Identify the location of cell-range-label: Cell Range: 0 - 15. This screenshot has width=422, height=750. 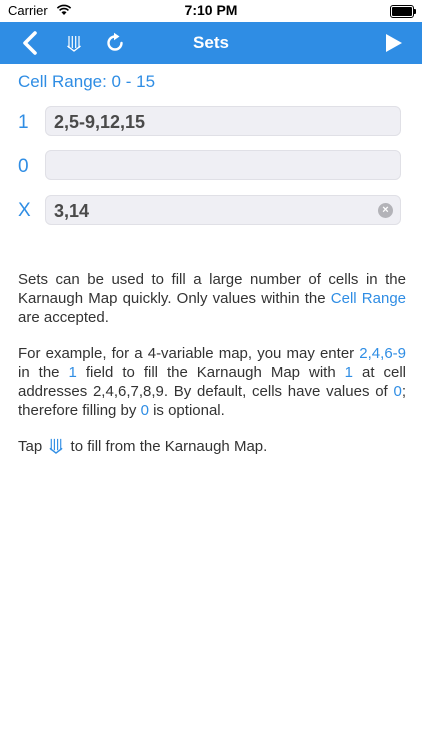
(87, 81).